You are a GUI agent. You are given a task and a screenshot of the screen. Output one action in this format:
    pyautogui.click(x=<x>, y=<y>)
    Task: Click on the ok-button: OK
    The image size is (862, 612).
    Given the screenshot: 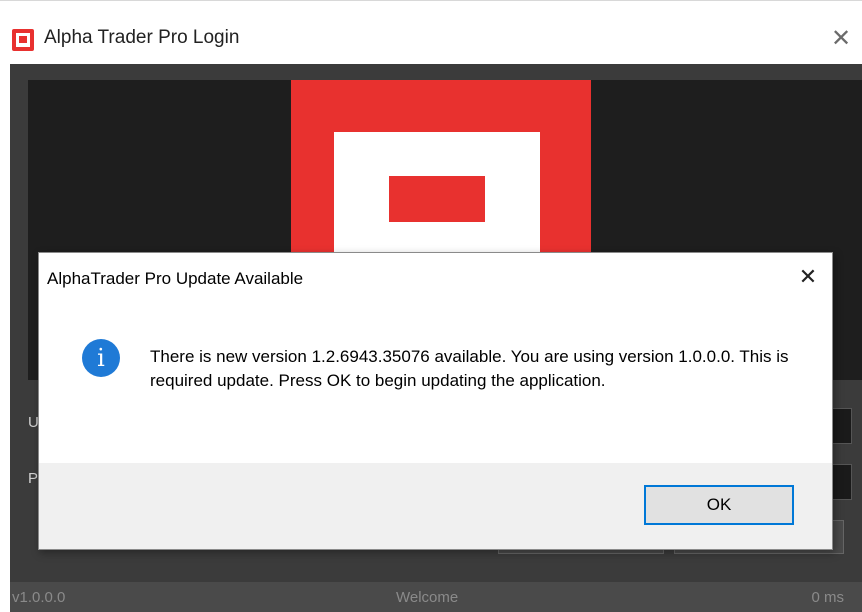 What is the action you would take?
    pyautogui.click(x=719, y=505)
    